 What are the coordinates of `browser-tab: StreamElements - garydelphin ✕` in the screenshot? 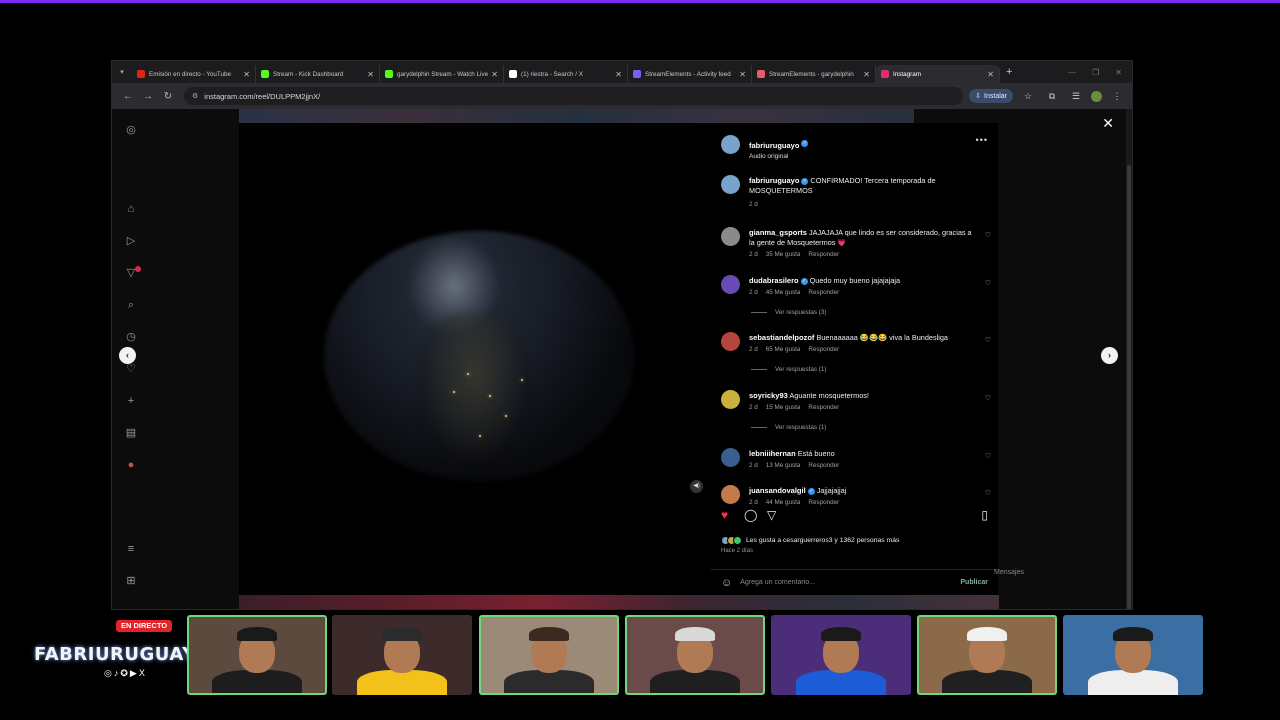 It's located at (814, 74).